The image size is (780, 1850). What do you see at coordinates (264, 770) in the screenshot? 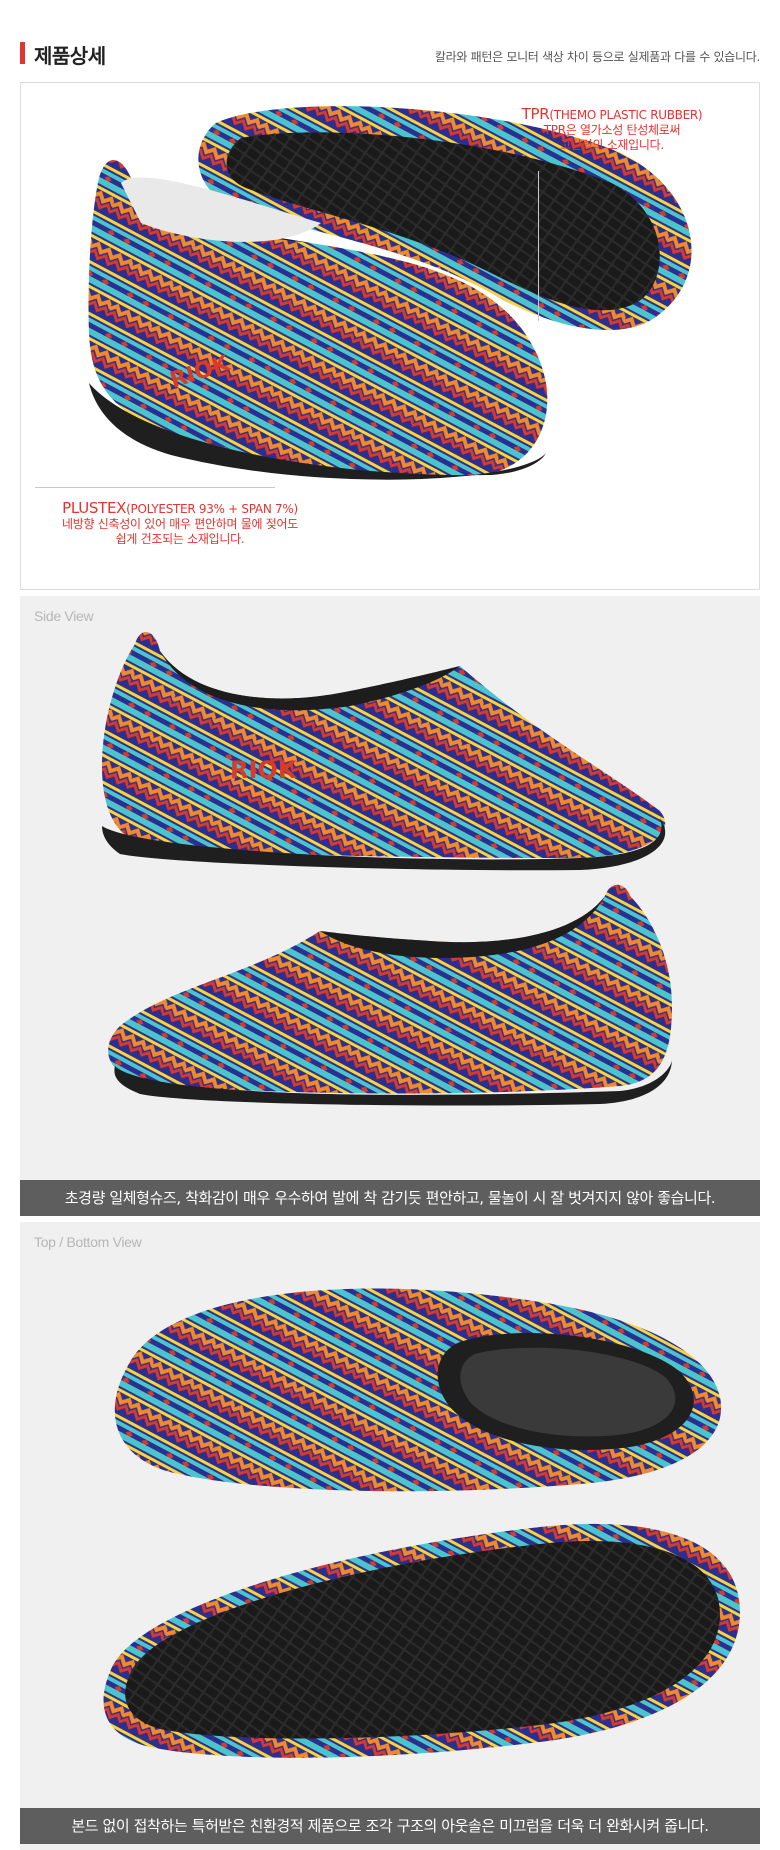
I see `svg-text: RIOK` at bounding box center [264, 770].